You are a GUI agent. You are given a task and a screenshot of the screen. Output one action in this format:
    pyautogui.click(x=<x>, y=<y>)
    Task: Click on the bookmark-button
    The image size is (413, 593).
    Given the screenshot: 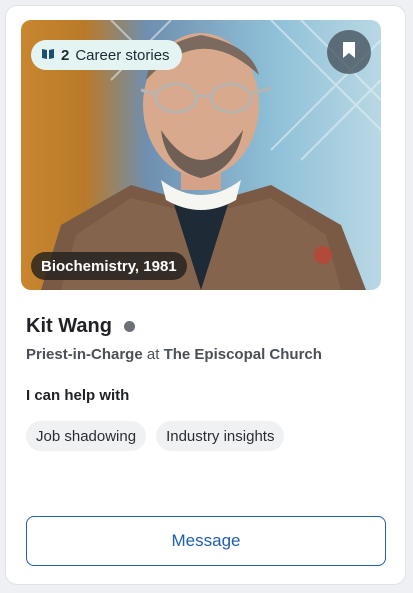 What is the action you would take?
    pyautogui.click(x=349, y=52)
    